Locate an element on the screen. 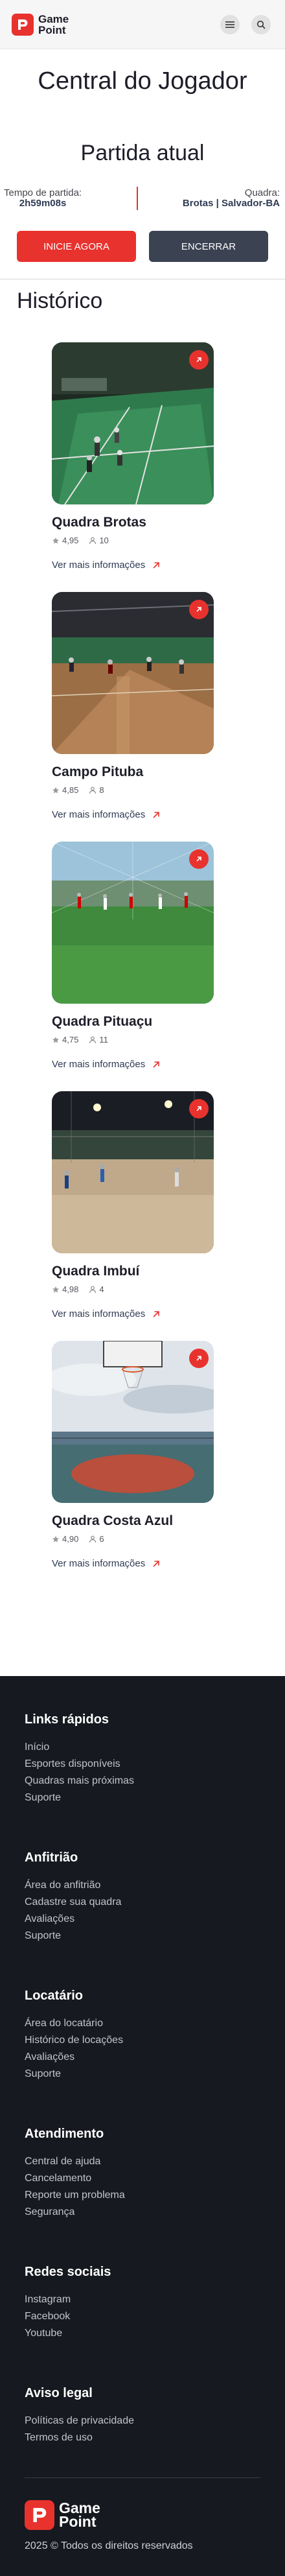  footer-heading: Atendimento is located at coordinates (64, 2134).